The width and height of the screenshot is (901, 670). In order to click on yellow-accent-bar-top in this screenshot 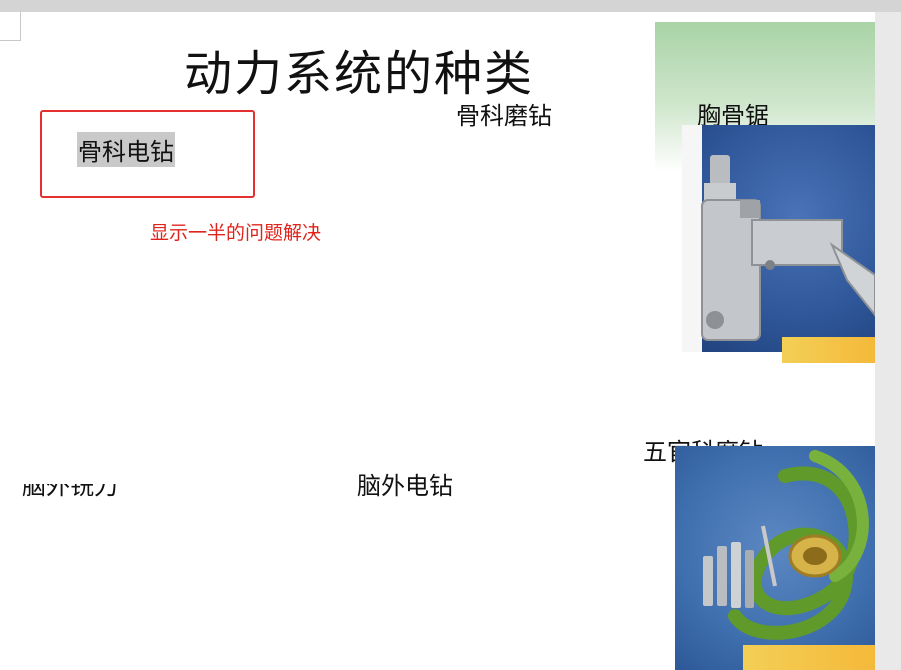, I will do `click(828, 350)`.